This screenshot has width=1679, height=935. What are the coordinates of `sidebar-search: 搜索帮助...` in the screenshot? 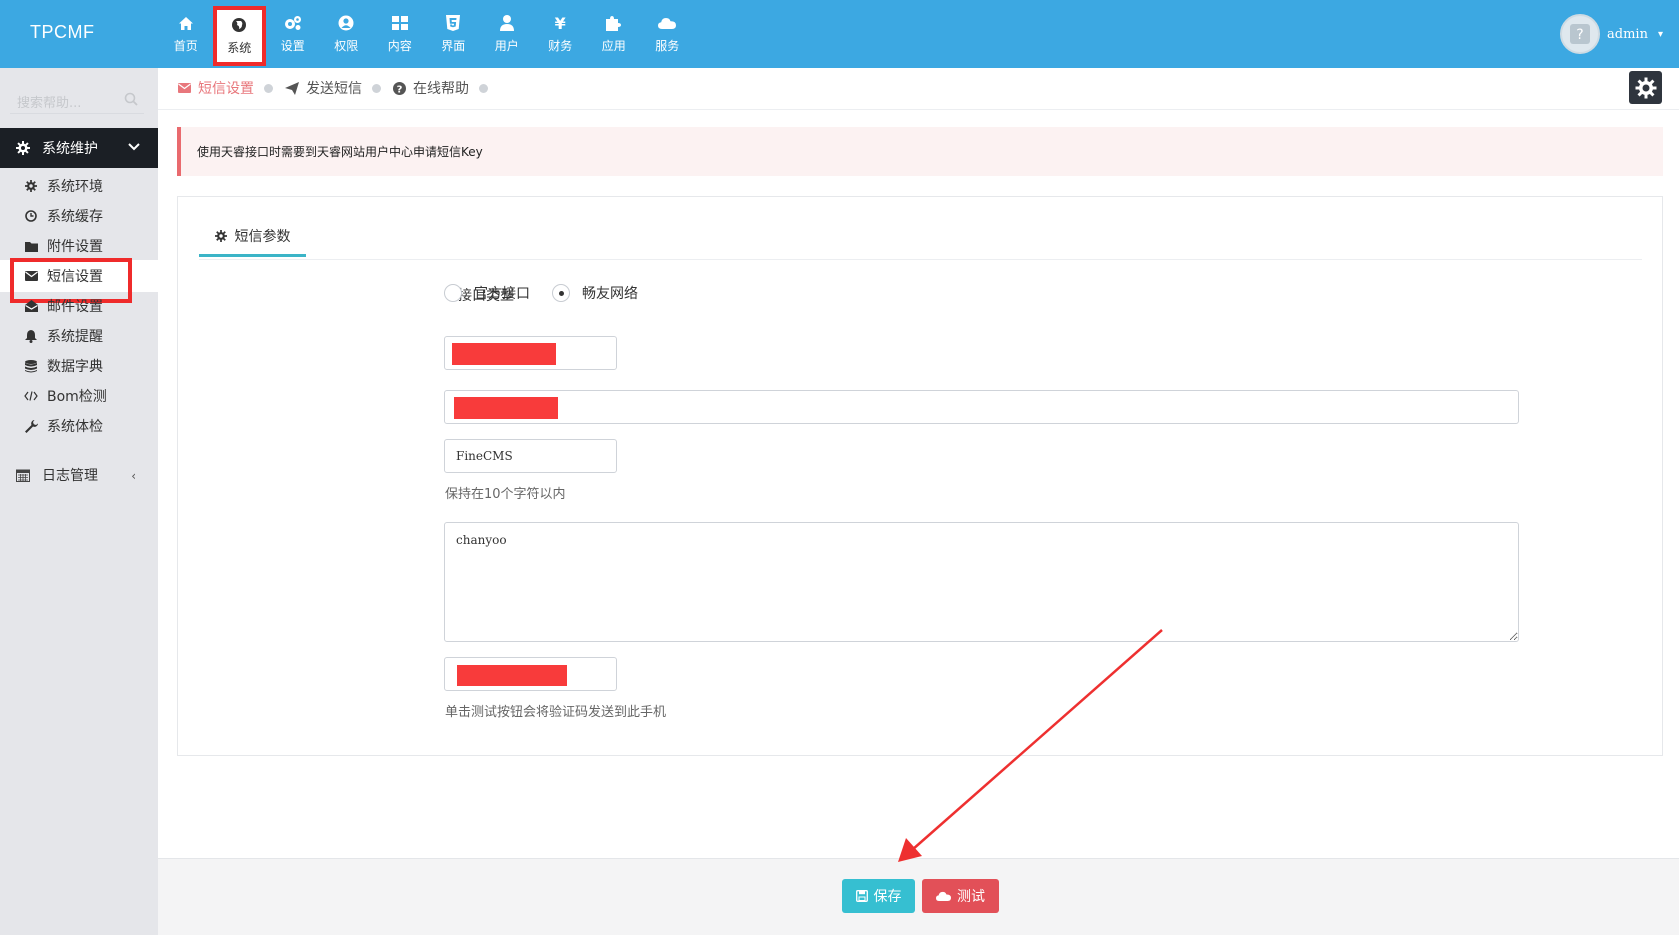 It's located at (77, 96).